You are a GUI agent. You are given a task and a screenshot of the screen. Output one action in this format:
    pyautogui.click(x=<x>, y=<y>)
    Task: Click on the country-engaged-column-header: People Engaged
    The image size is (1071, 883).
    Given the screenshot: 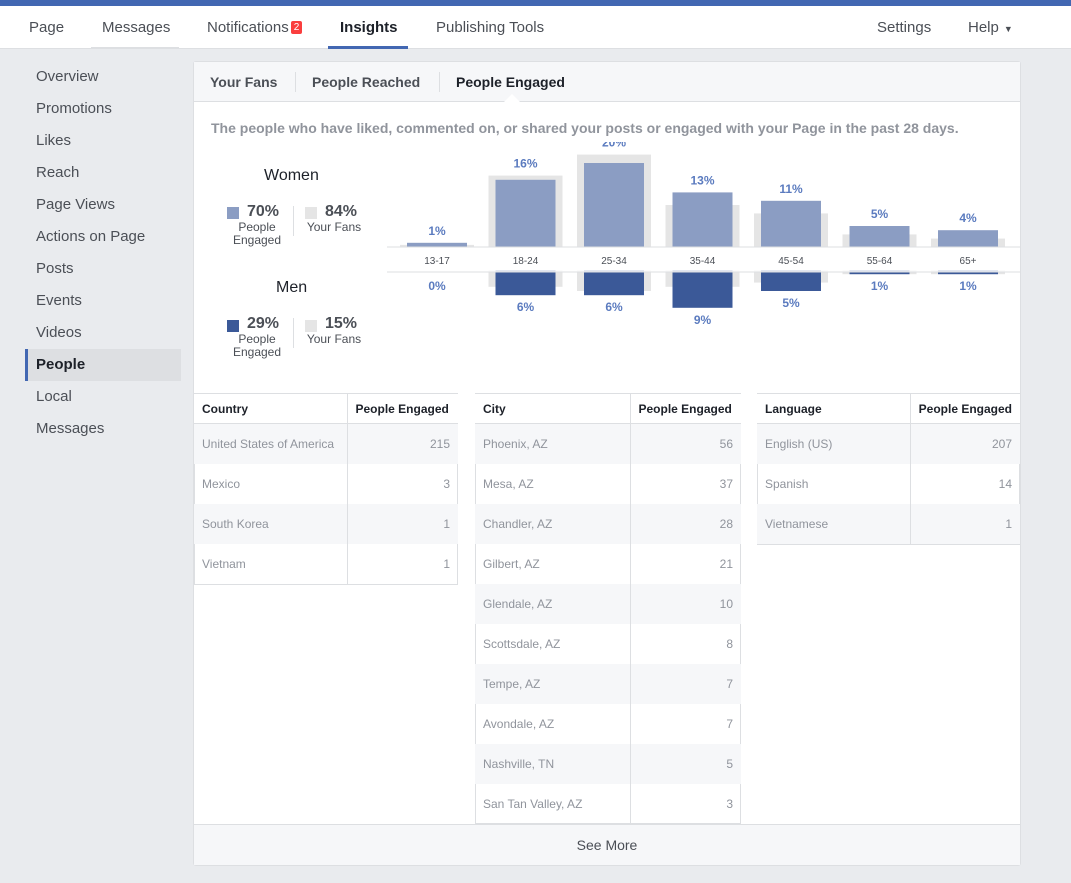 What is the action you would take?
    pyautogui.click(x=402, y=408)
    